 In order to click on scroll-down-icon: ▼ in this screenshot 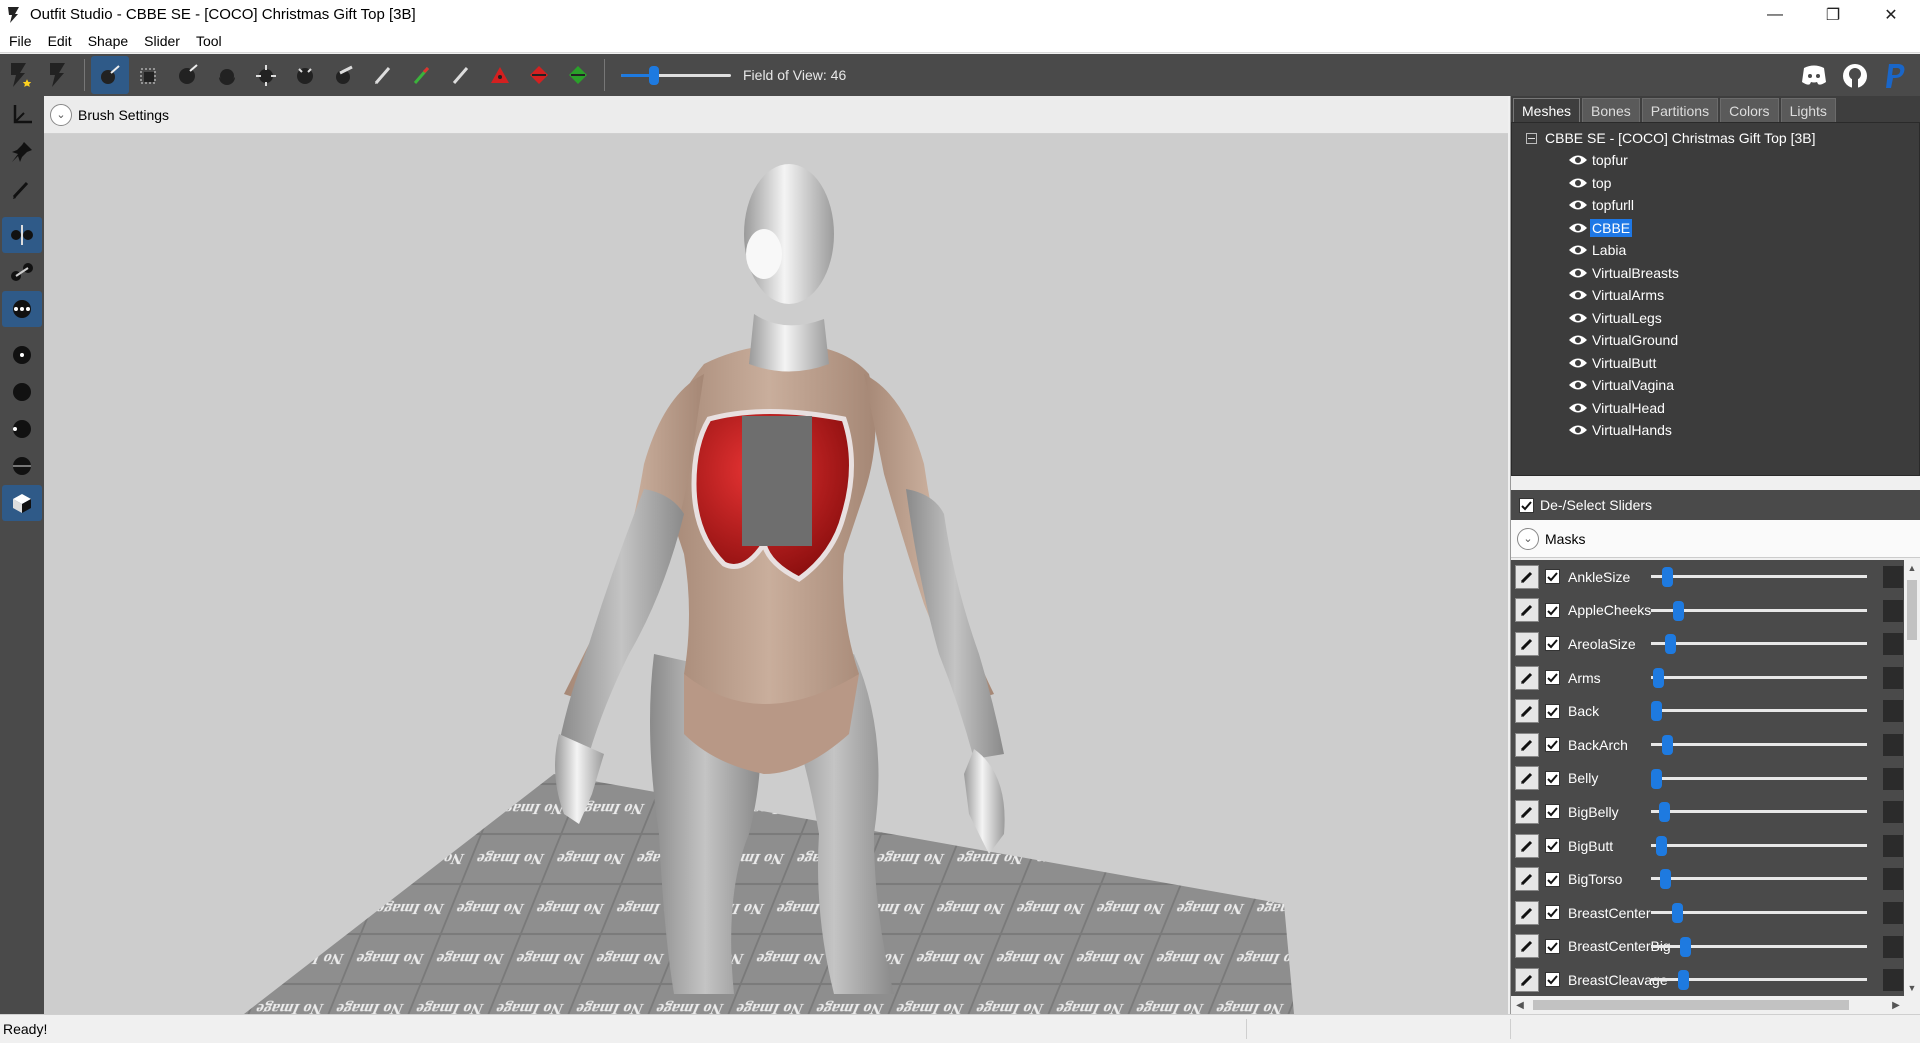, I will do `click(1912, 988)`.